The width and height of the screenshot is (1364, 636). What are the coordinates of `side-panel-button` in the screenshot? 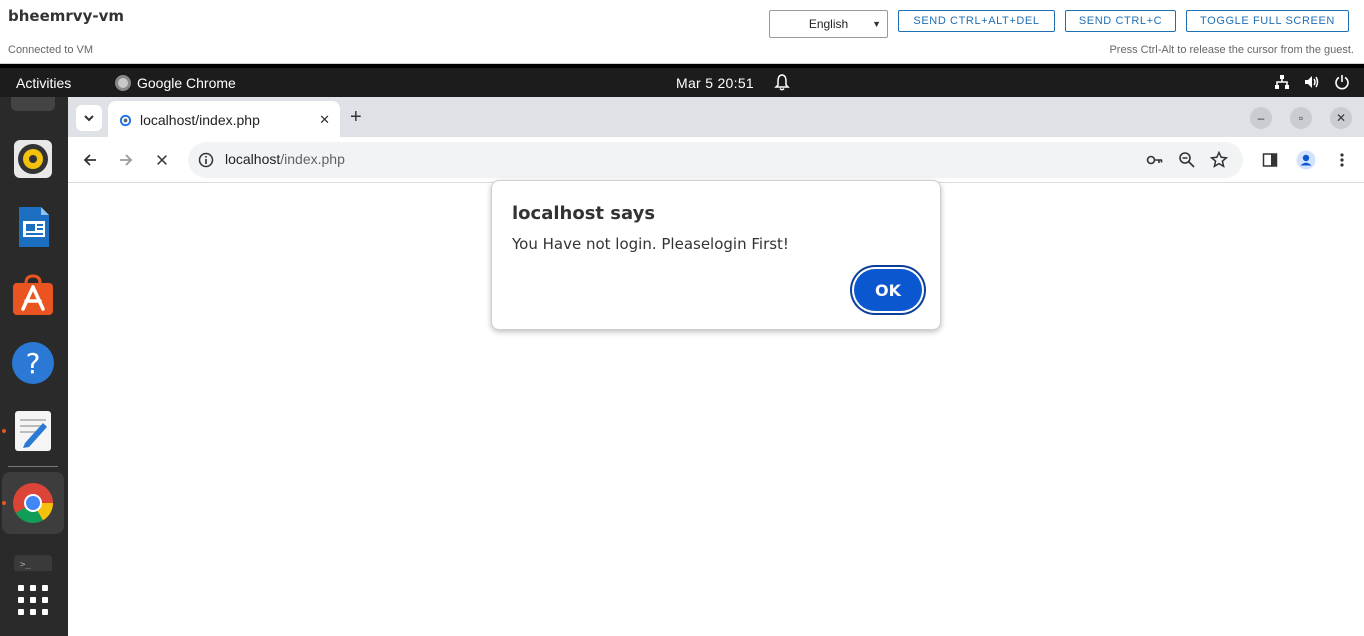 It's located at (1270, 160).